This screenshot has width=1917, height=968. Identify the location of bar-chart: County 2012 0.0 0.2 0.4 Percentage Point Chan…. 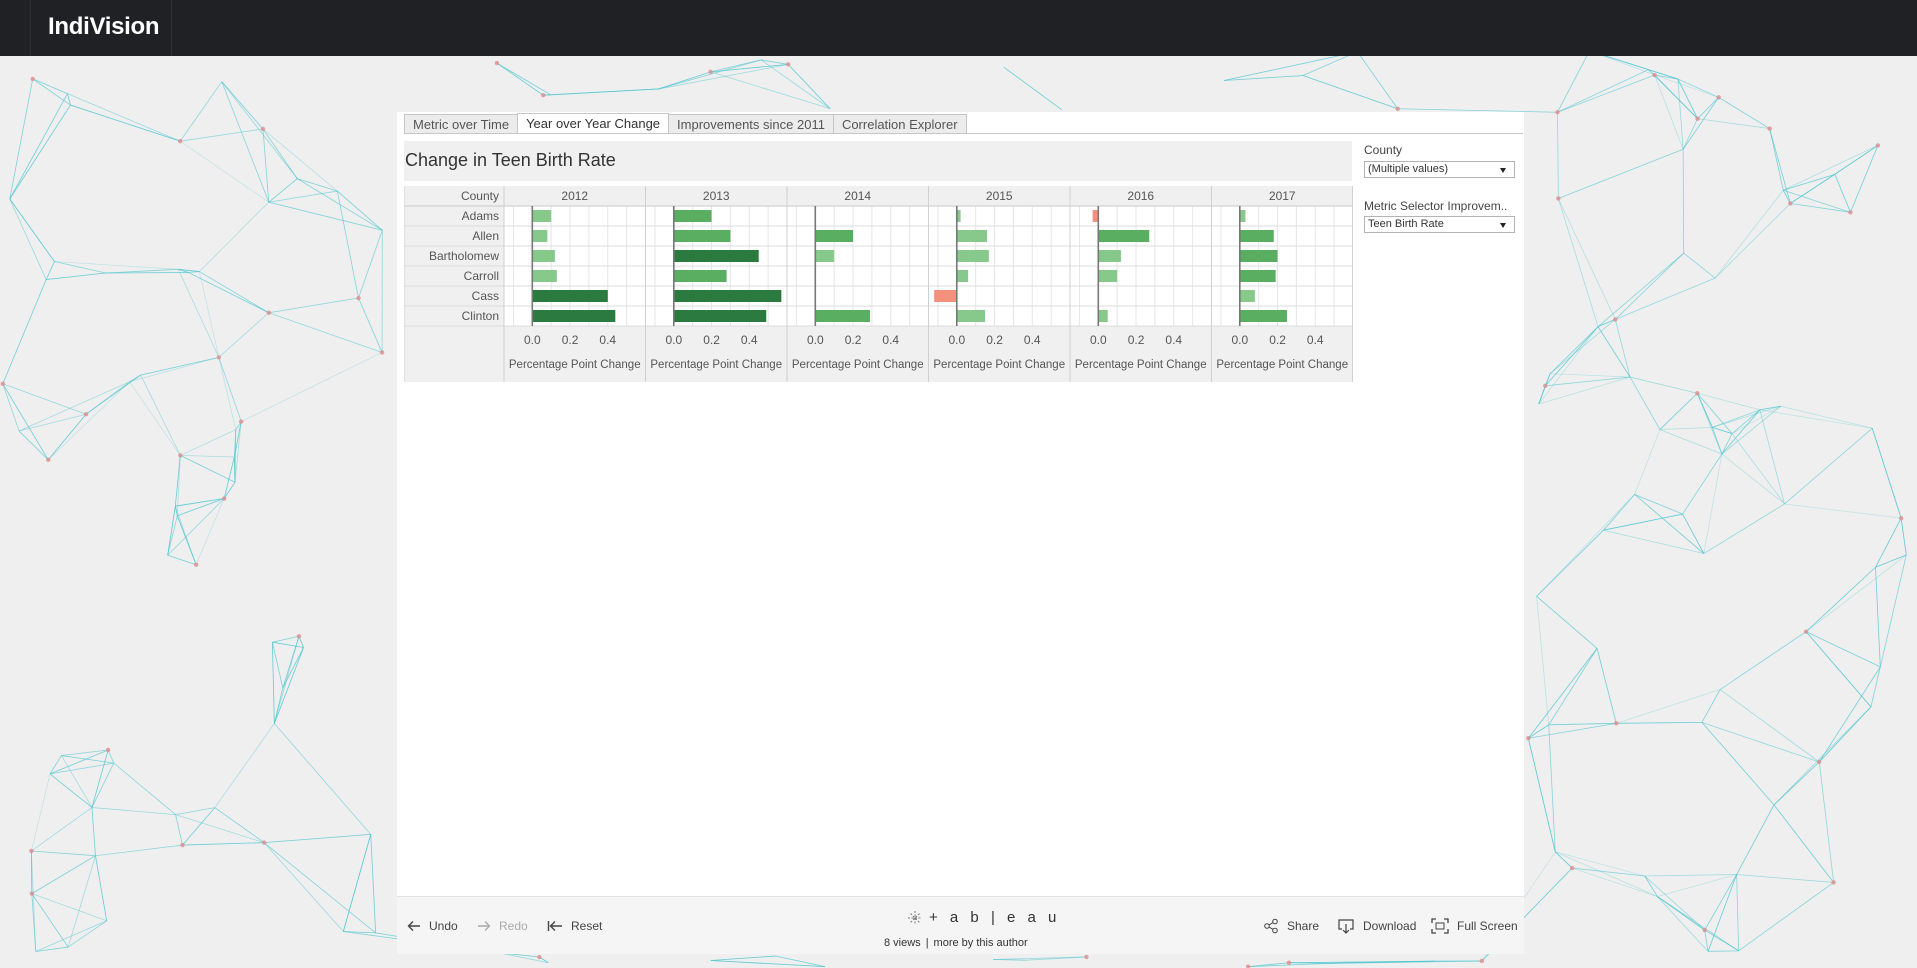
(878, 284).